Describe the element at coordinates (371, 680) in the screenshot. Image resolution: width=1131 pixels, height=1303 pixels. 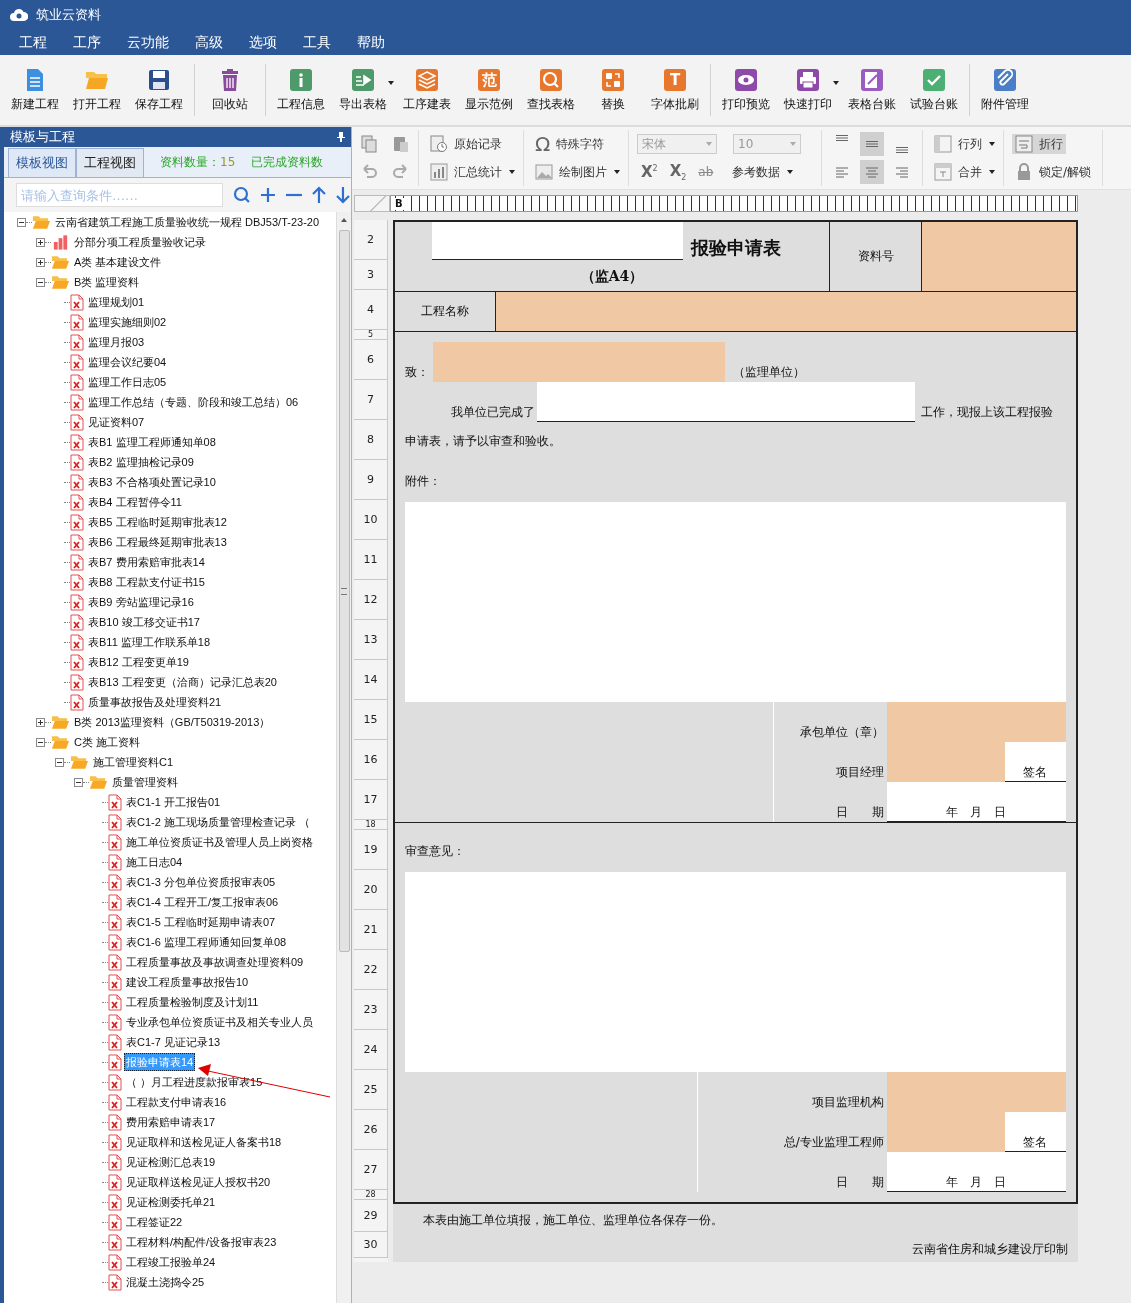
I see `row-number: 14` at that location.